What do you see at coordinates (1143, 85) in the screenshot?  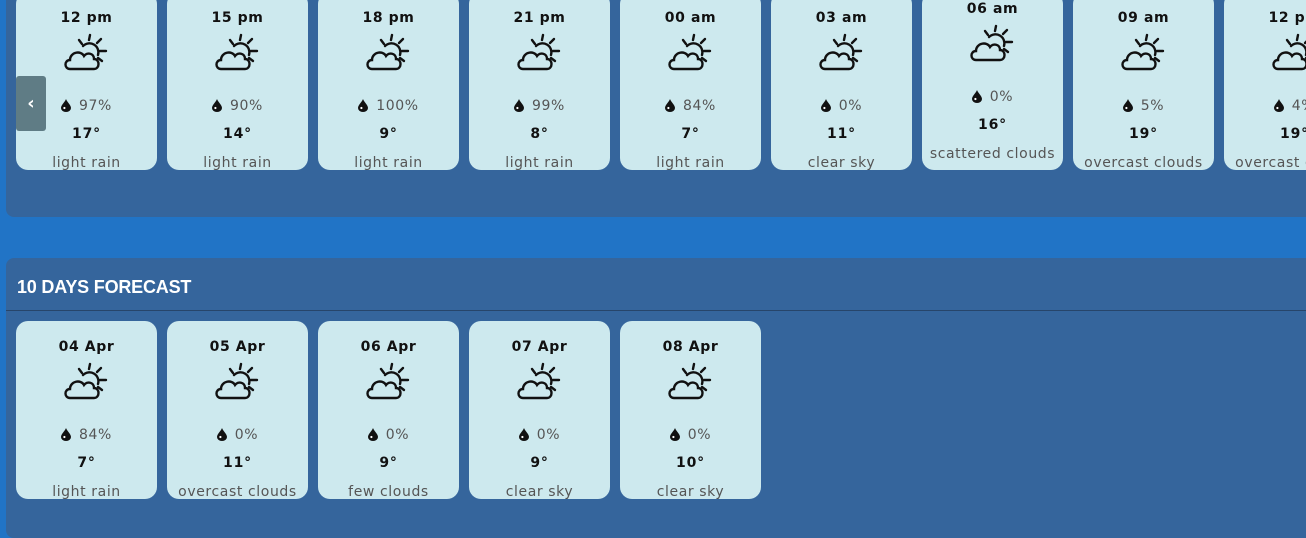 I see `hourly-card: 09 am 5% 19° overcast clouds` at bounding box center [1143, 85].